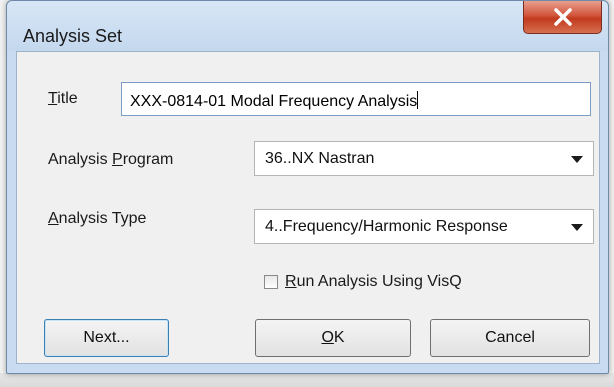 This screenshot has height=387, width=614. What do you see at coordinates (373, 282) in the screenshot?
I see `run-visq-label: Run Analysis Using VisQ` at bounding box center [373, 282].